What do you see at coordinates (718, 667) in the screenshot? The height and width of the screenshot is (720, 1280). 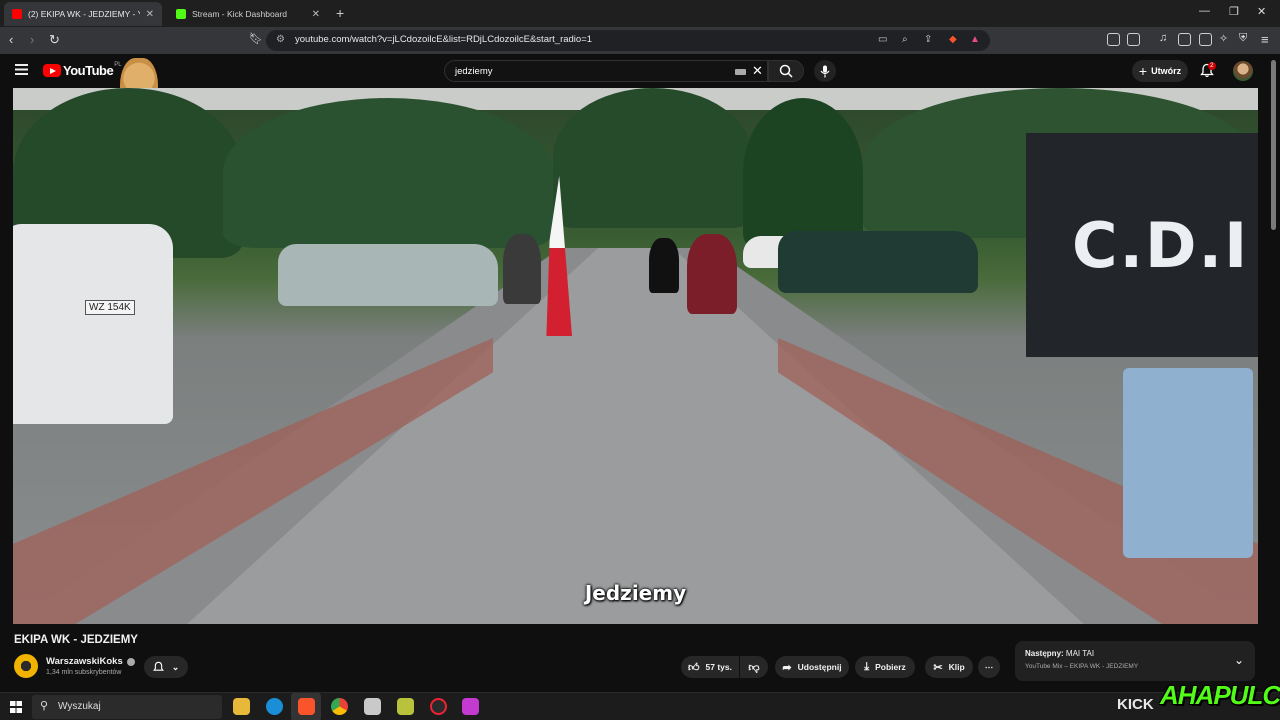 I see `like-count: 57 tys.` at bounding box center [718, 667].